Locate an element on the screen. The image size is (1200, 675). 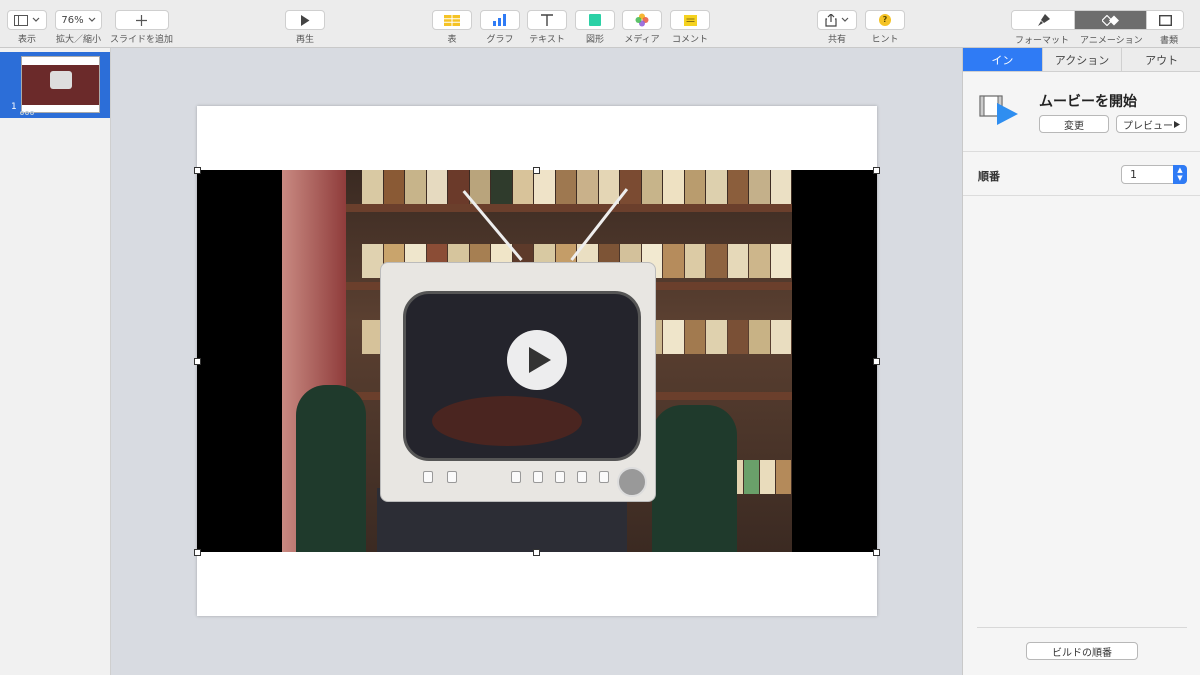
build-tabs: イン アクション アウト is located at coordinates (1081, 60).